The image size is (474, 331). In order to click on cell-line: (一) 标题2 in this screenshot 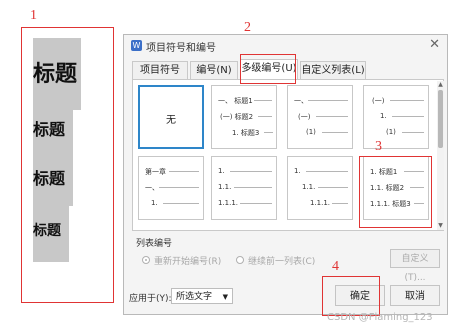, I will do `click(237, 117)`.